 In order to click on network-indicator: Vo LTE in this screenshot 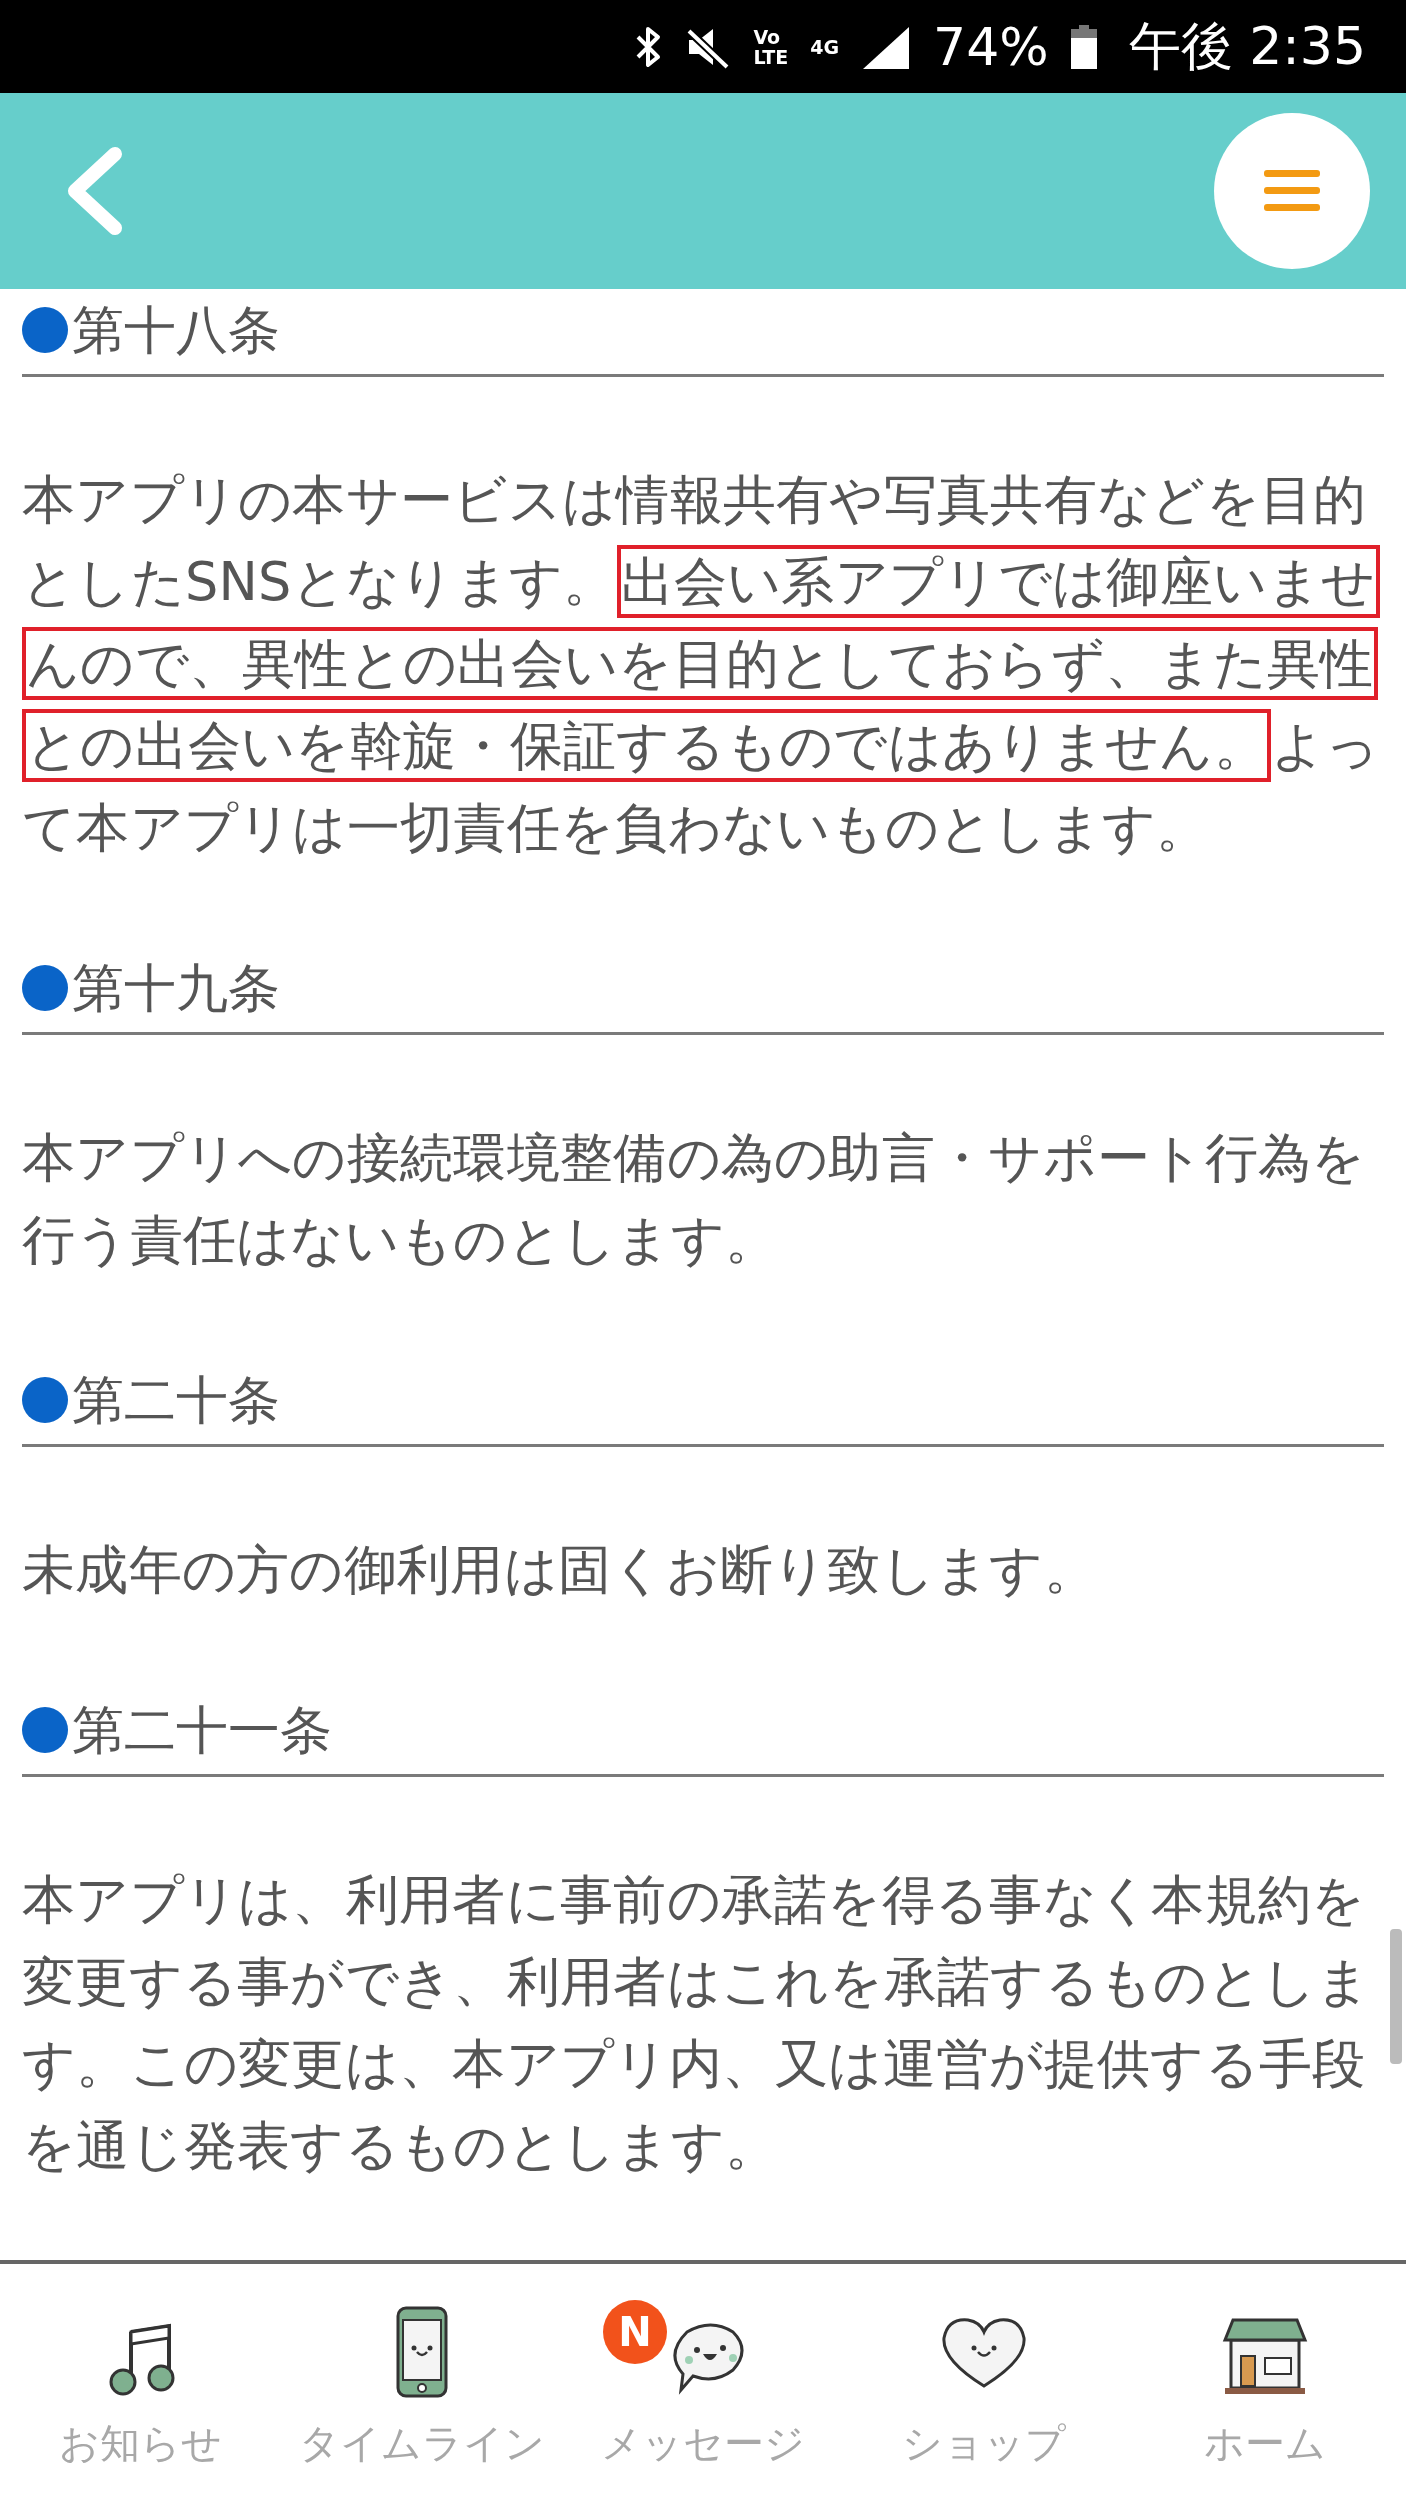, I will do `click(771, 46)`.